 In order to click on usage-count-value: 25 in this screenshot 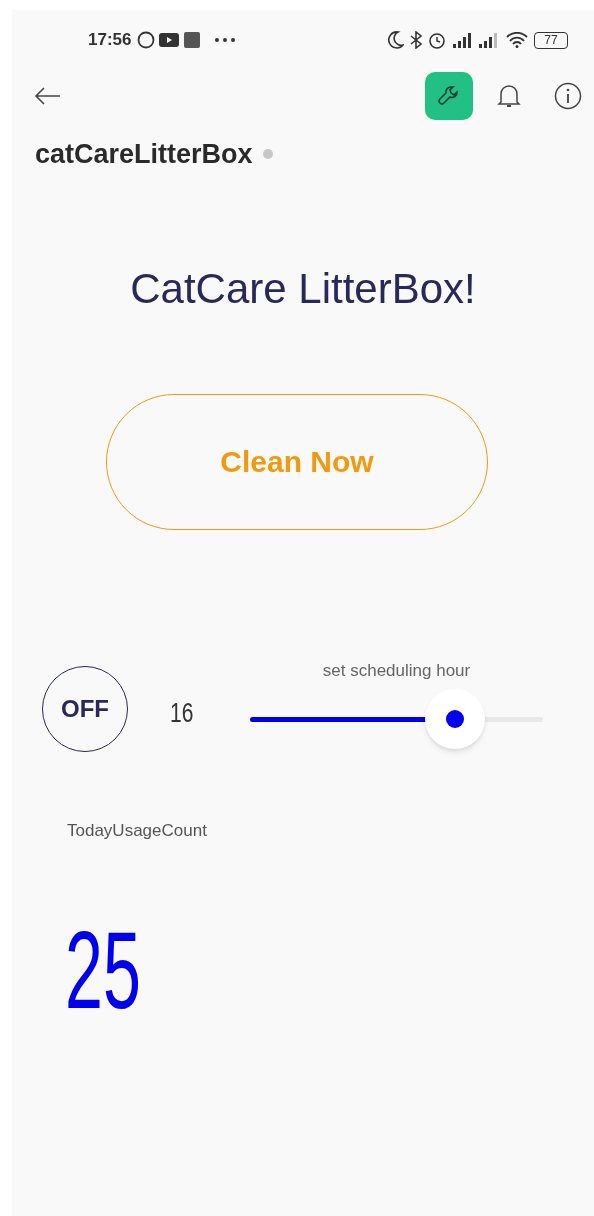, I will do `click(103, 970)`.